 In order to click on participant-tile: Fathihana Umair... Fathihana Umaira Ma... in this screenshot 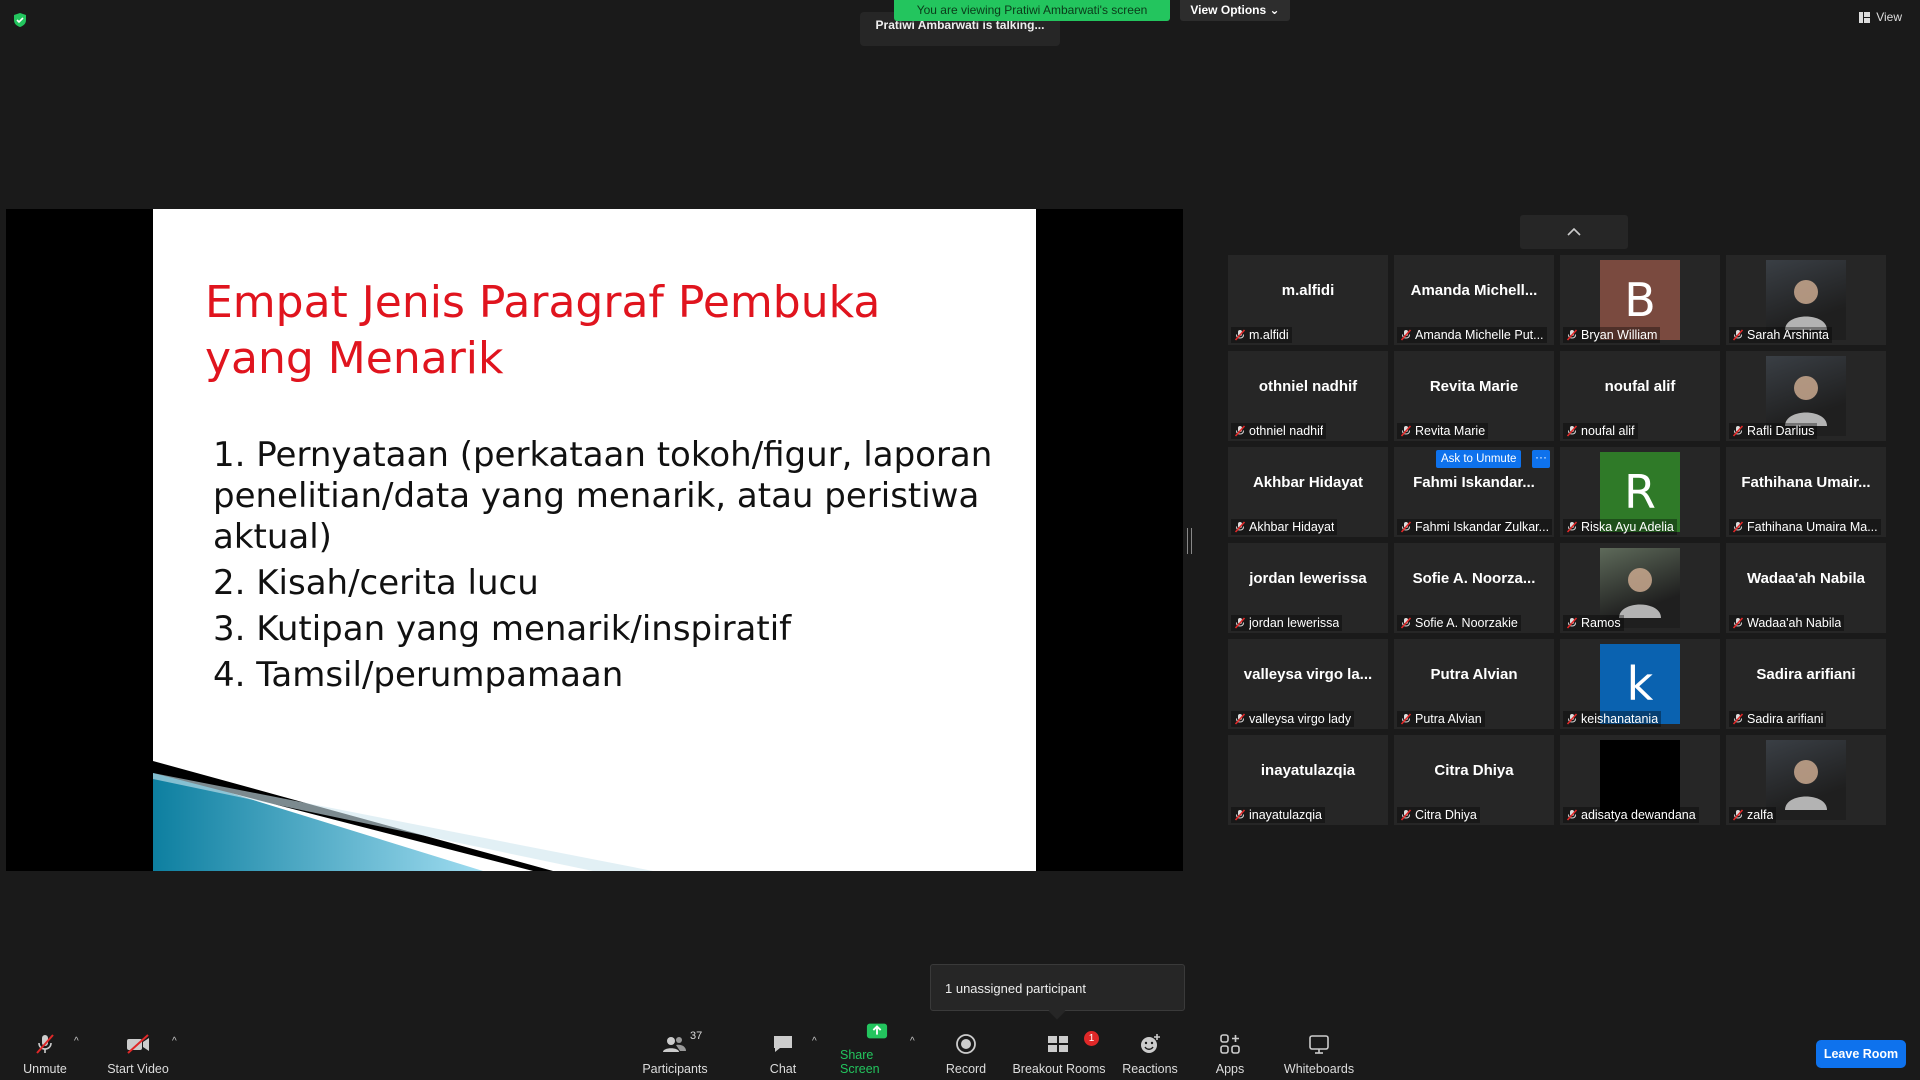, I will do `click(1806, 492)`.